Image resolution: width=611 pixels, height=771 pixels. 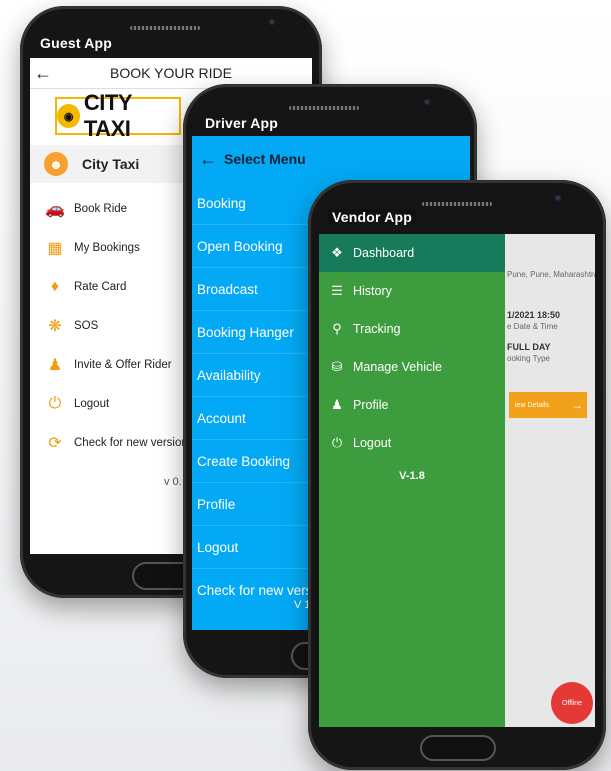 I want to click on list-icon: ☰, so click(x=337, y=290).